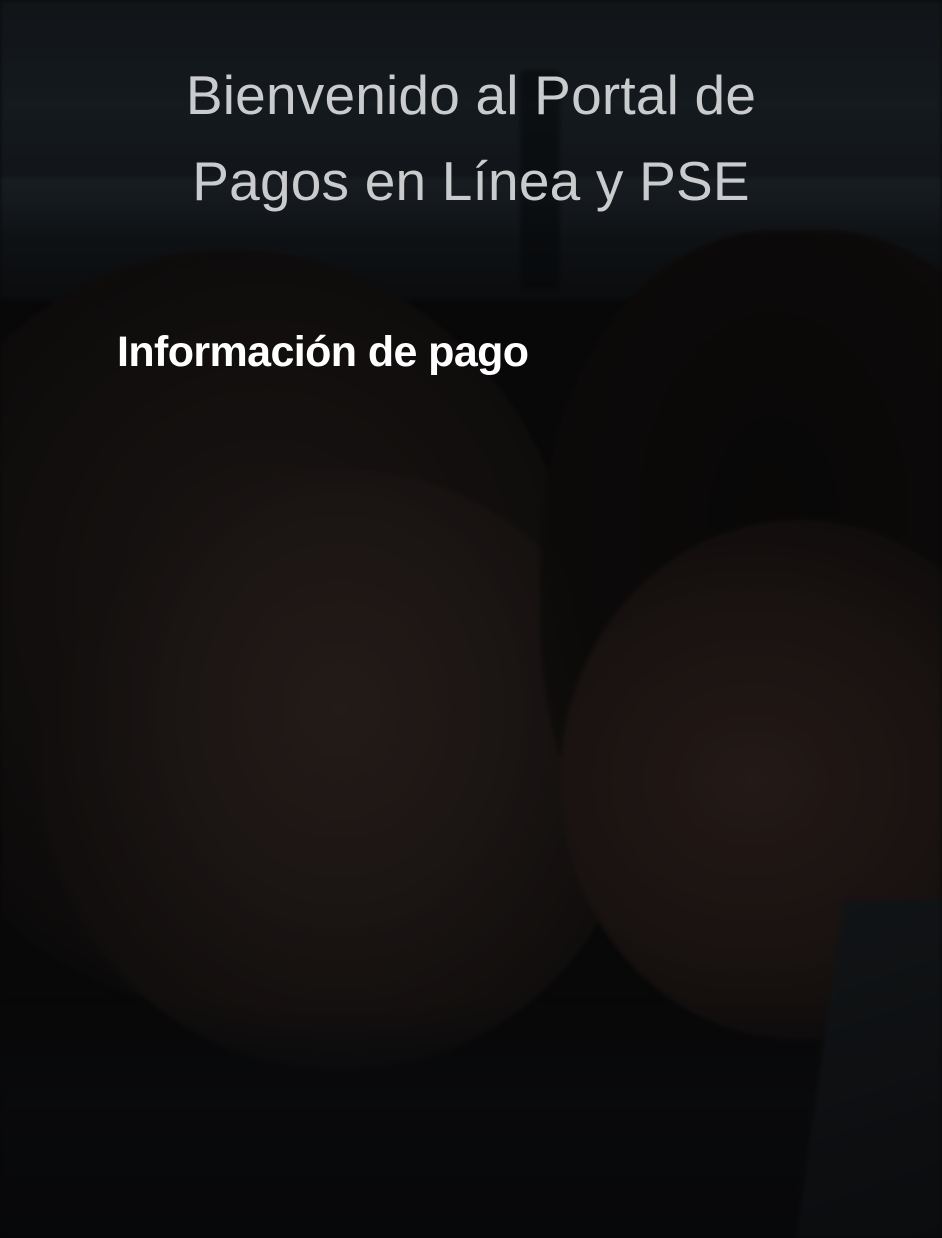 This screenshot has width=942, height=1238. Describe the element at coordinates (471, 95) in the screenshot. I see `page-title-line-1: Bienvenido al Portal de` at that location.